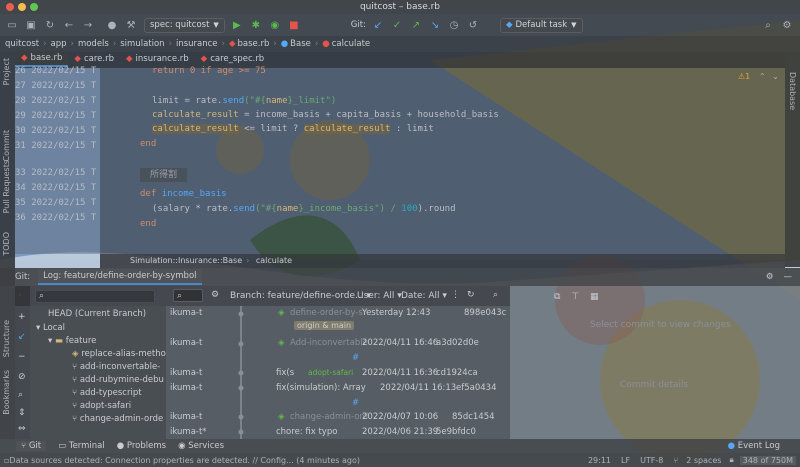 This screenshot has width=800, height=467. I want to click on crumb-file: base.rb, so click(253, 44).